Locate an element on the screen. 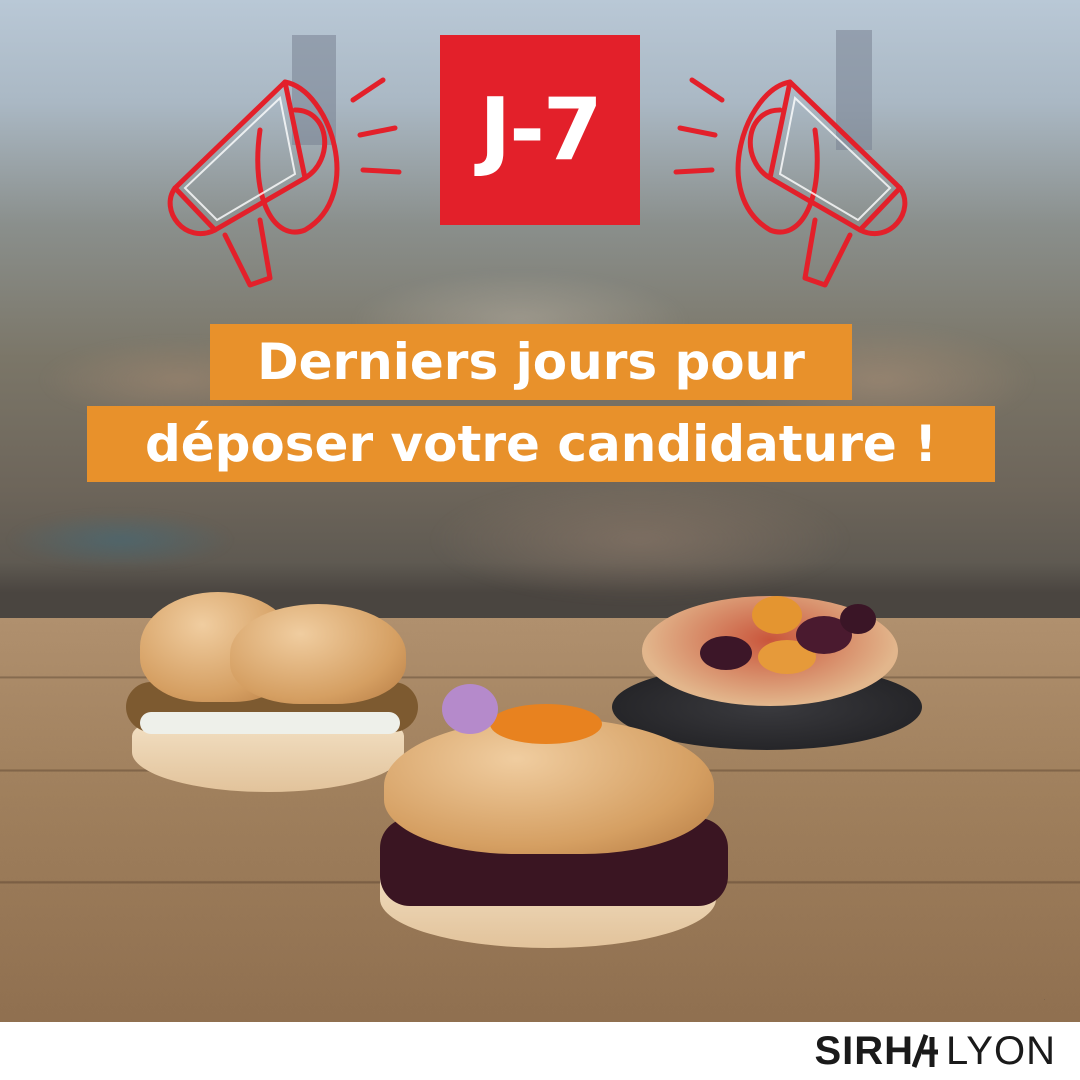  logo-sirha-text: SIRH is located at coordinates (864, 1051).